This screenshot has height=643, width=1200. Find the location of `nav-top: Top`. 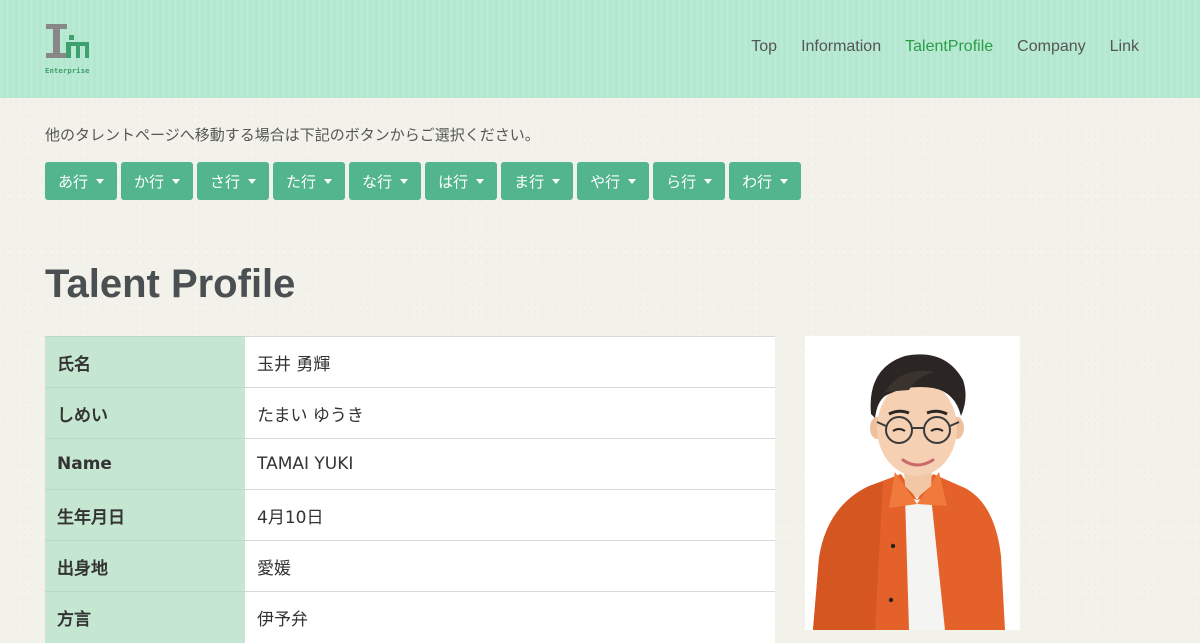

nav-top: Top is located at coordinates (764, 47).